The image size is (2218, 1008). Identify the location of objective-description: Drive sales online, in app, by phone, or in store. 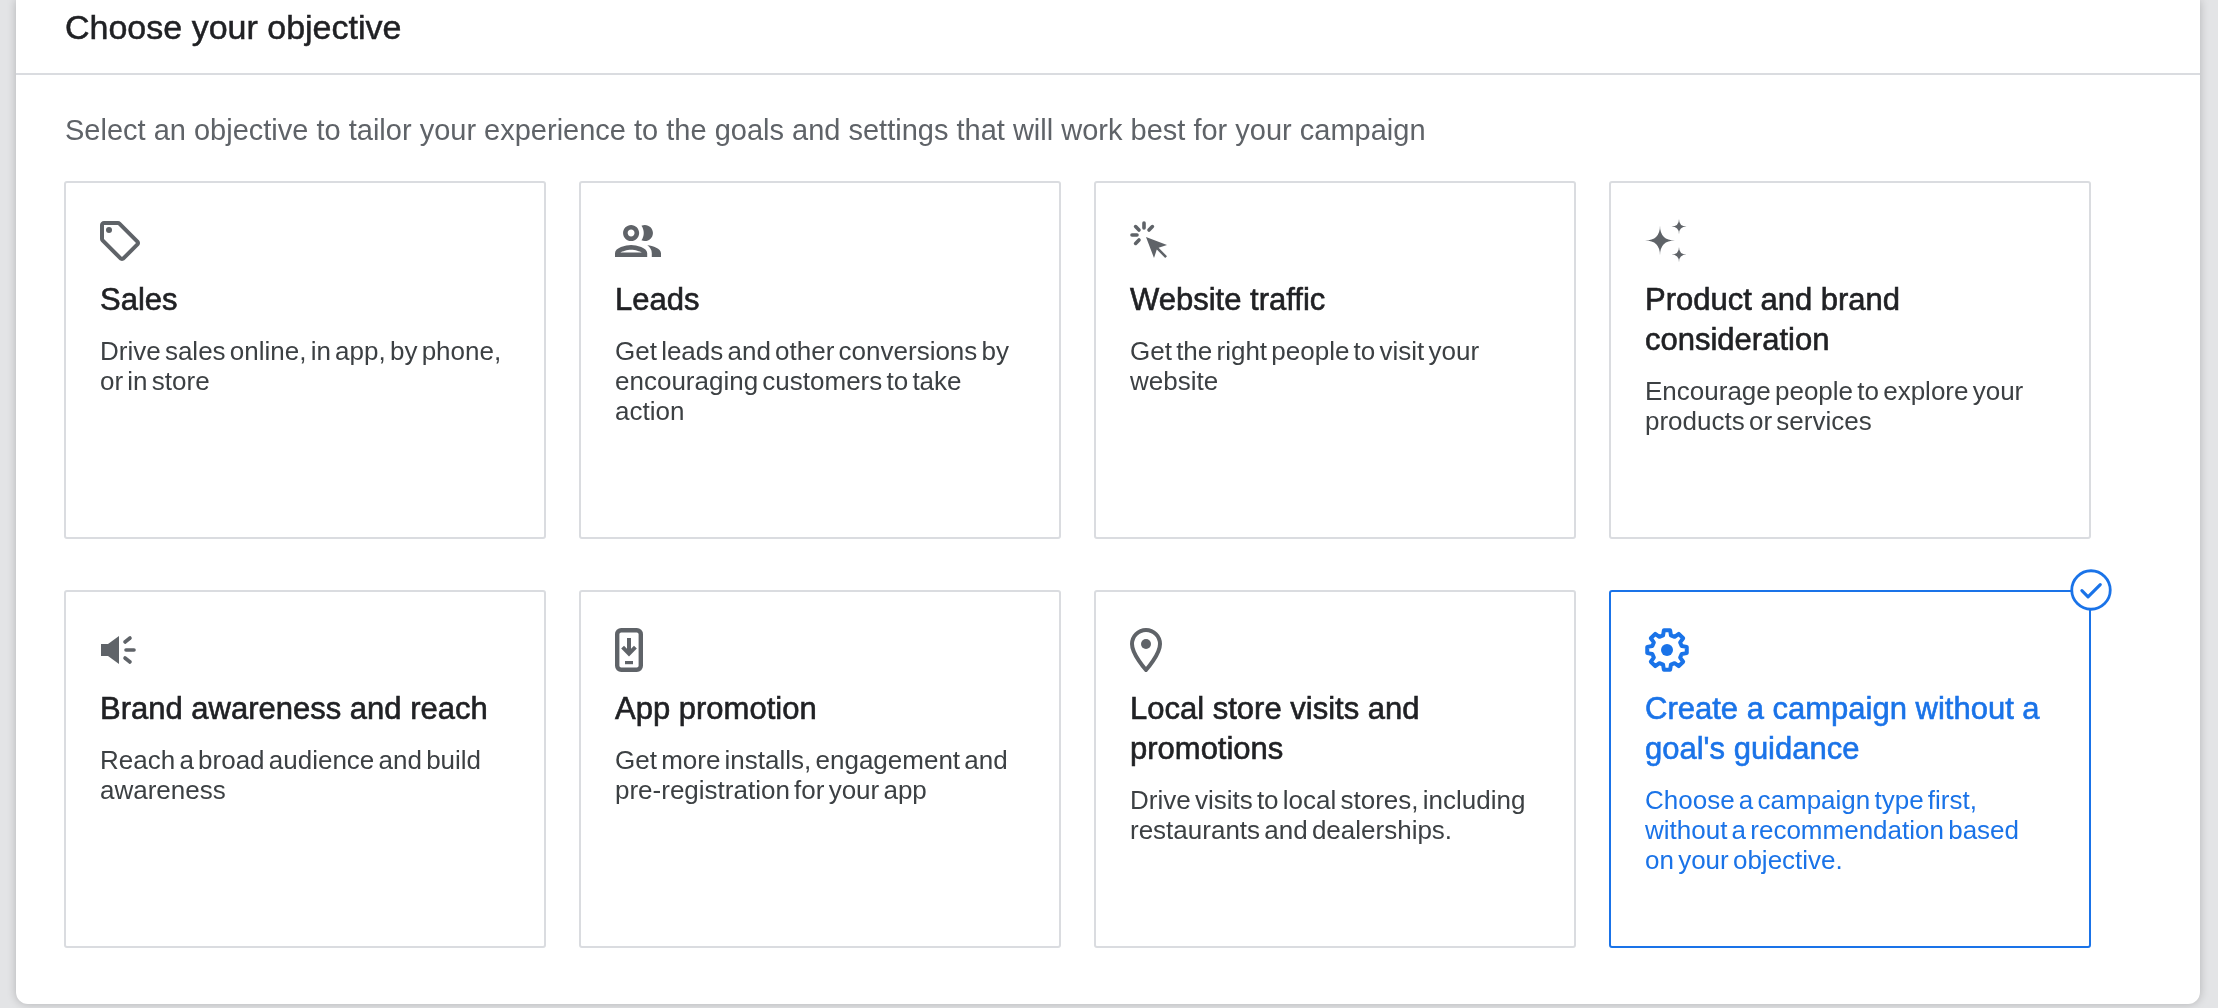
(301, 366).